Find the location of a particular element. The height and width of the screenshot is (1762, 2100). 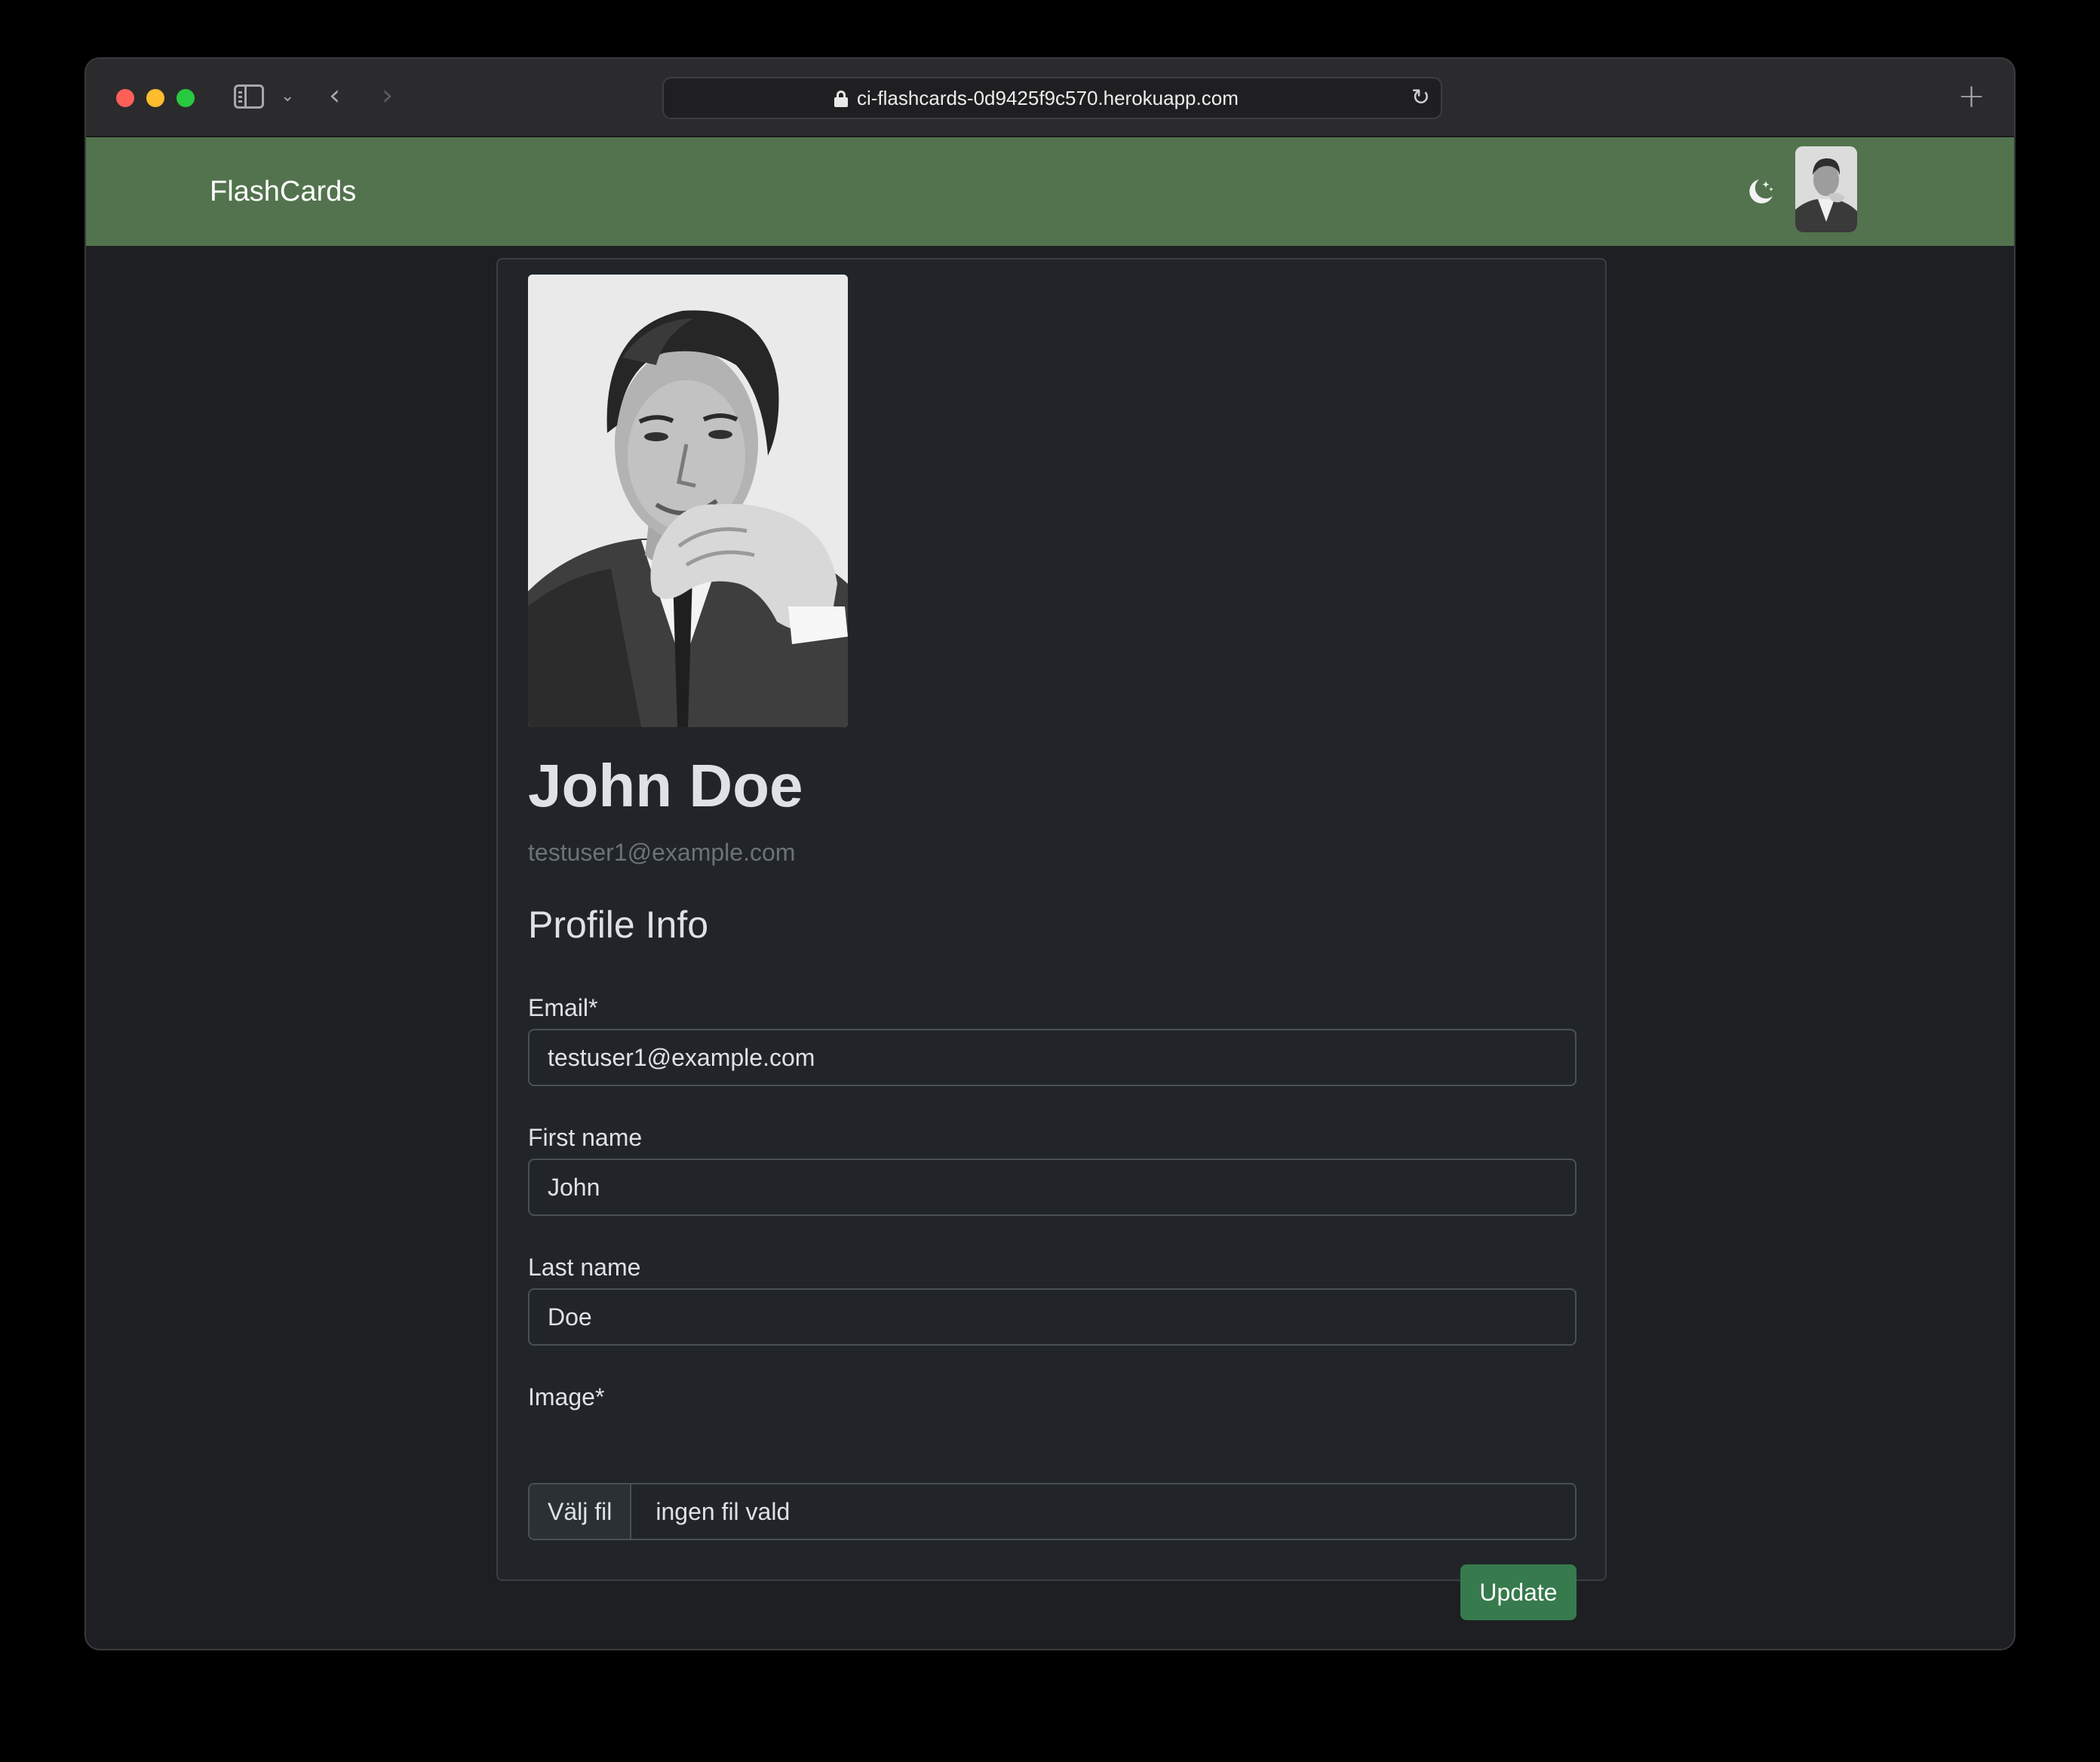

reload-icon: ↻ is located at coordinates (1420, 98).